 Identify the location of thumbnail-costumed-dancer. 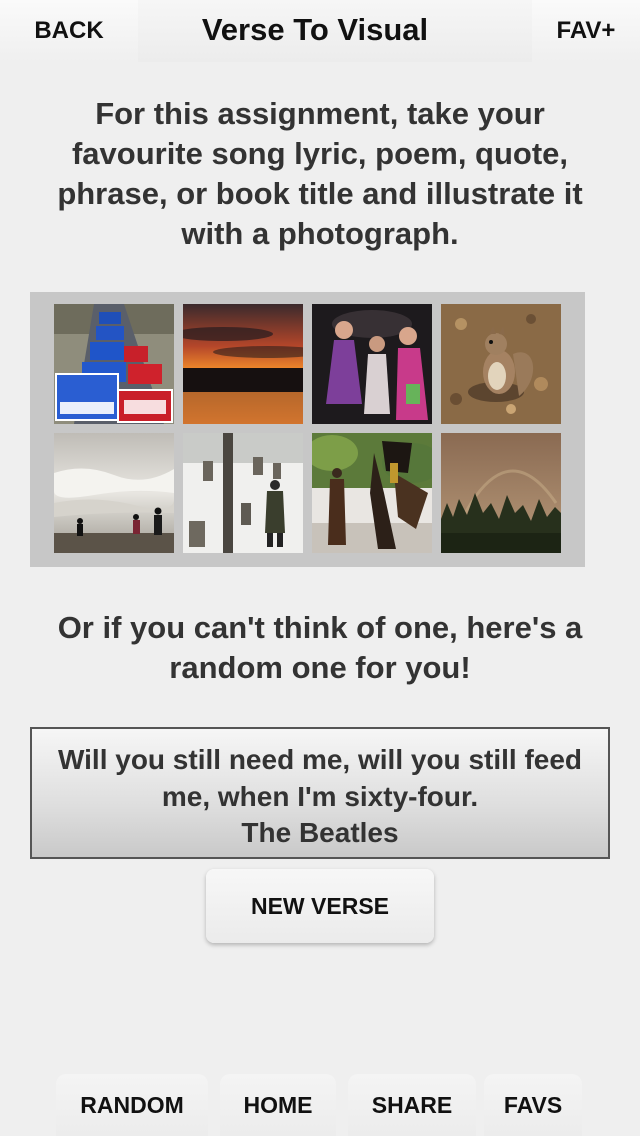
(372, 493).